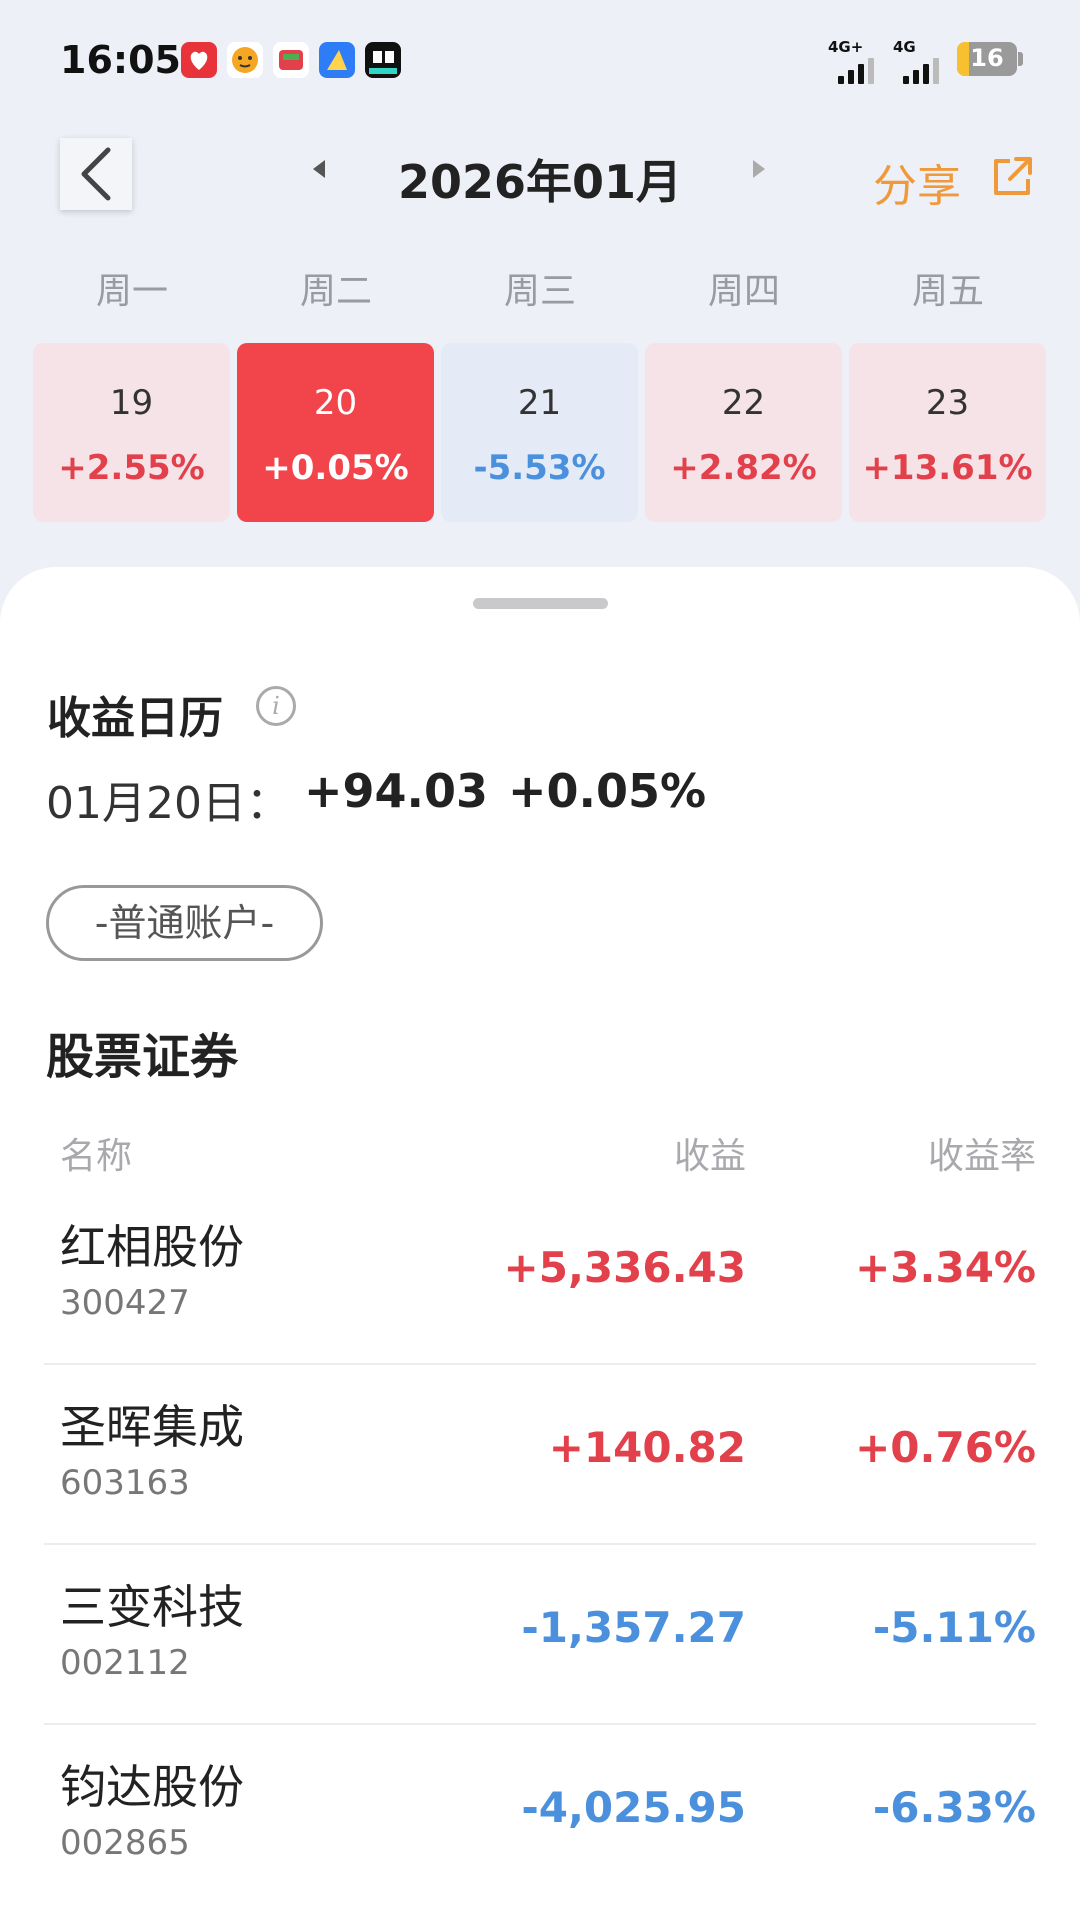 Image resolution: width=1080 pixels, height=1918 pixels. I want to click on day-pct: +0.05%, so click(335, 468).